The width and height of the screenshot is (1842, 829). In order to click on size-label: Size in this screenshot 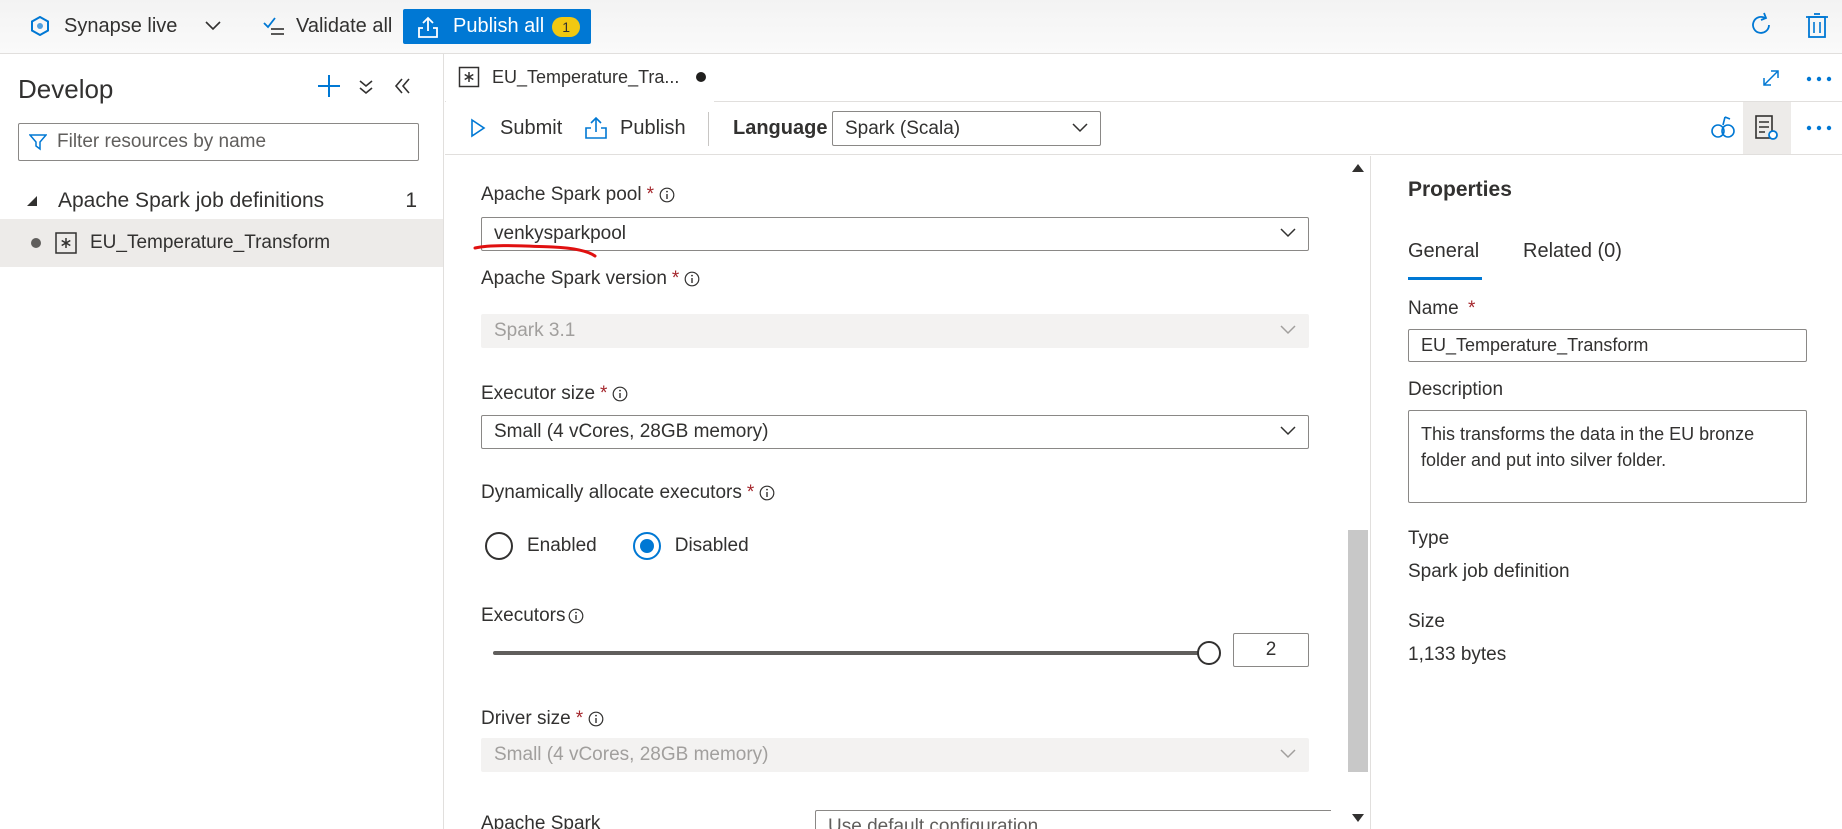, I will do `click(1426, 621)`.